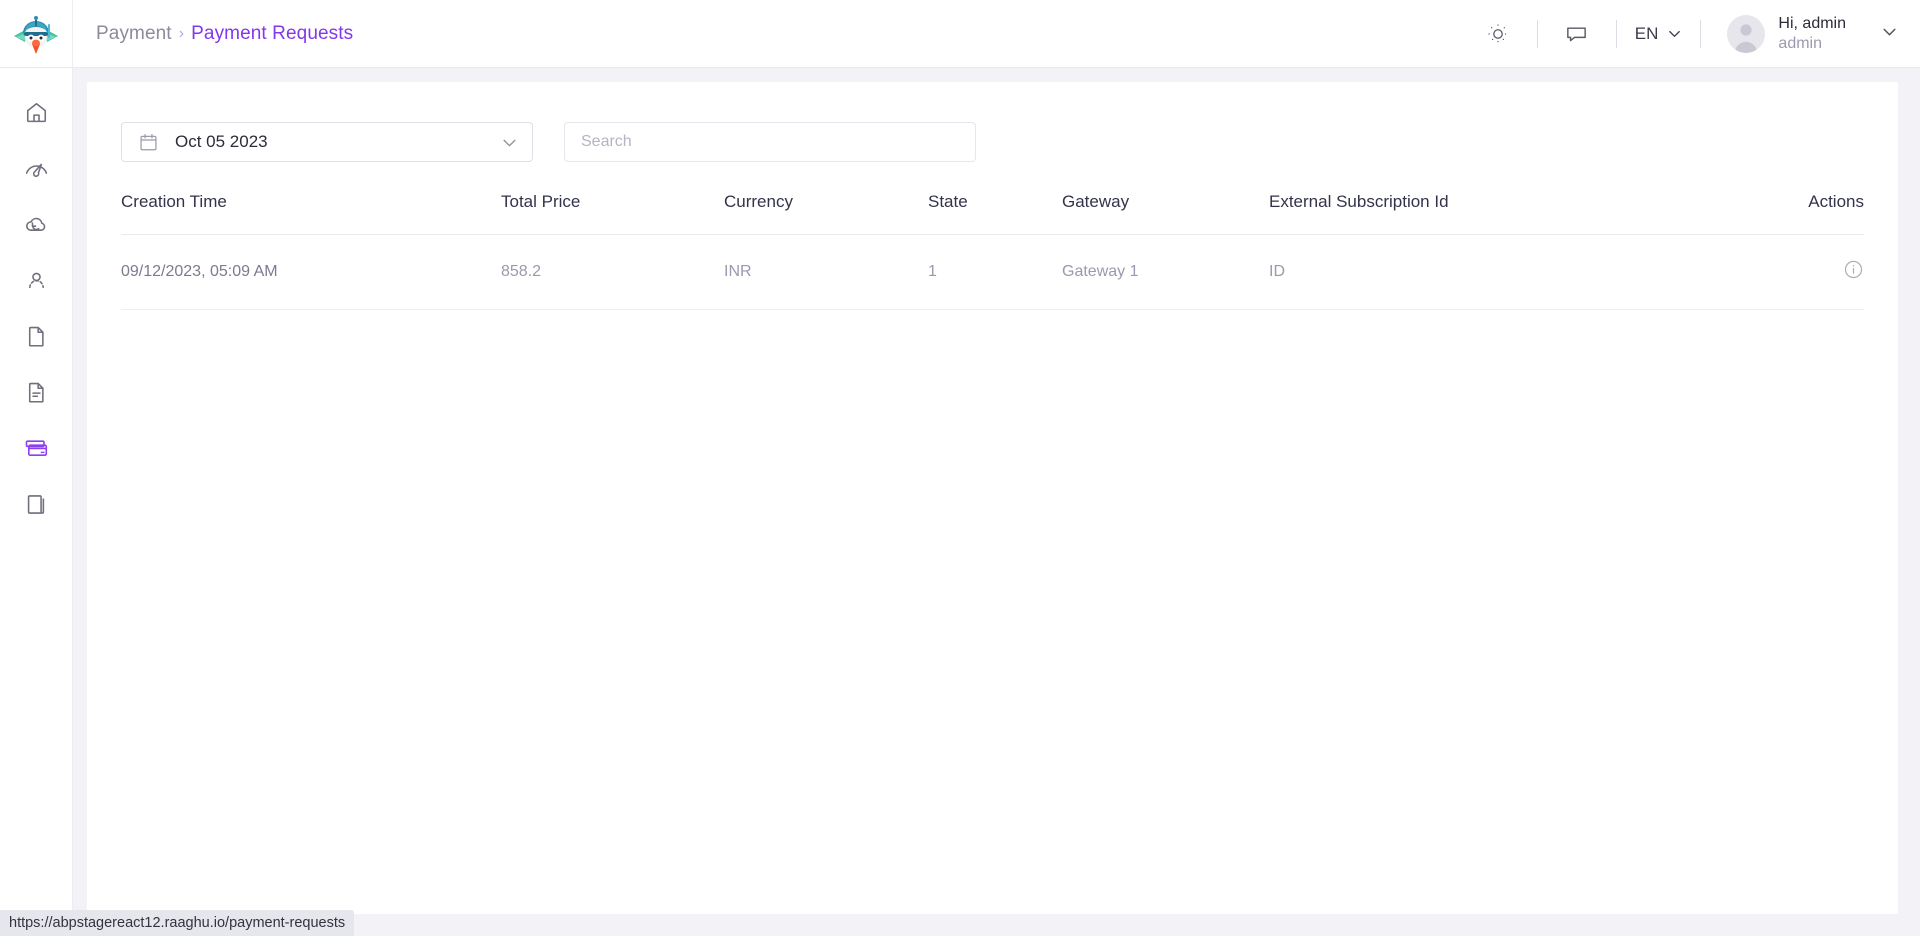 This screenshot has height=936, width=1920. I want to click on document-lines-icon, so click(36, 392).